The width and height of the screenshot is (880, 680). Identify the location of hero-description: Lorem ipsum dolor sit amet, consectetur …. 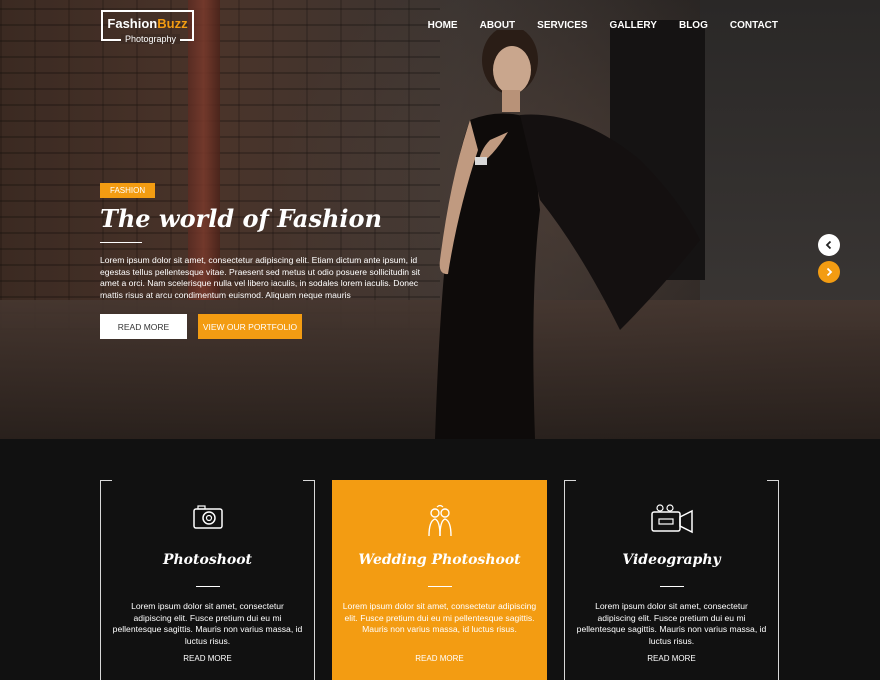
(260, 277).